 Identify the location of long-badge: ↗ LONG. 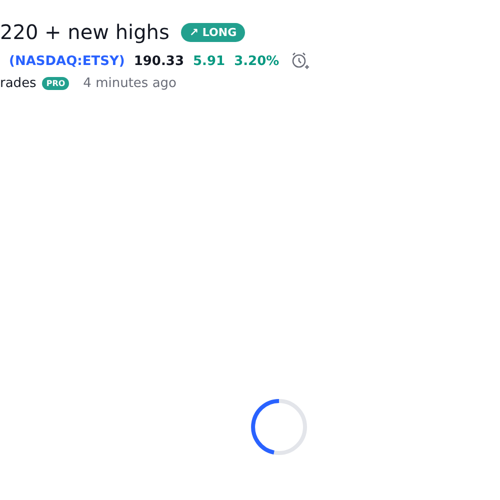
(213, 32).